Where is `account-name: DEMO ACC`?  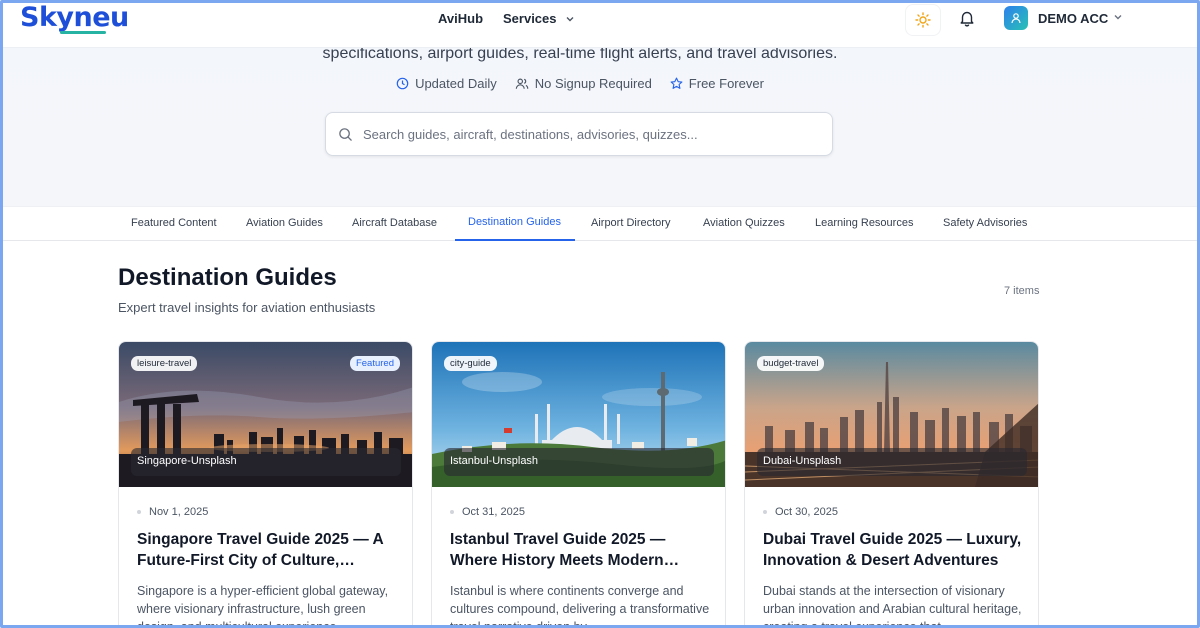 account-name: DEMO ACC is located at coordinates (1073, 18).